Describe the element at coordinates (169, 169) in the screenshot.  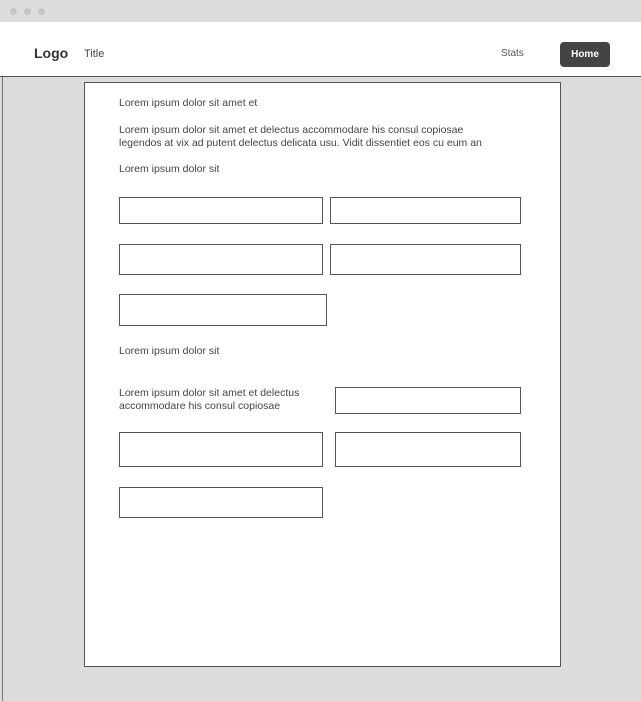
I see `section-1-label: Lorem ipsum dolor sit` at that location.